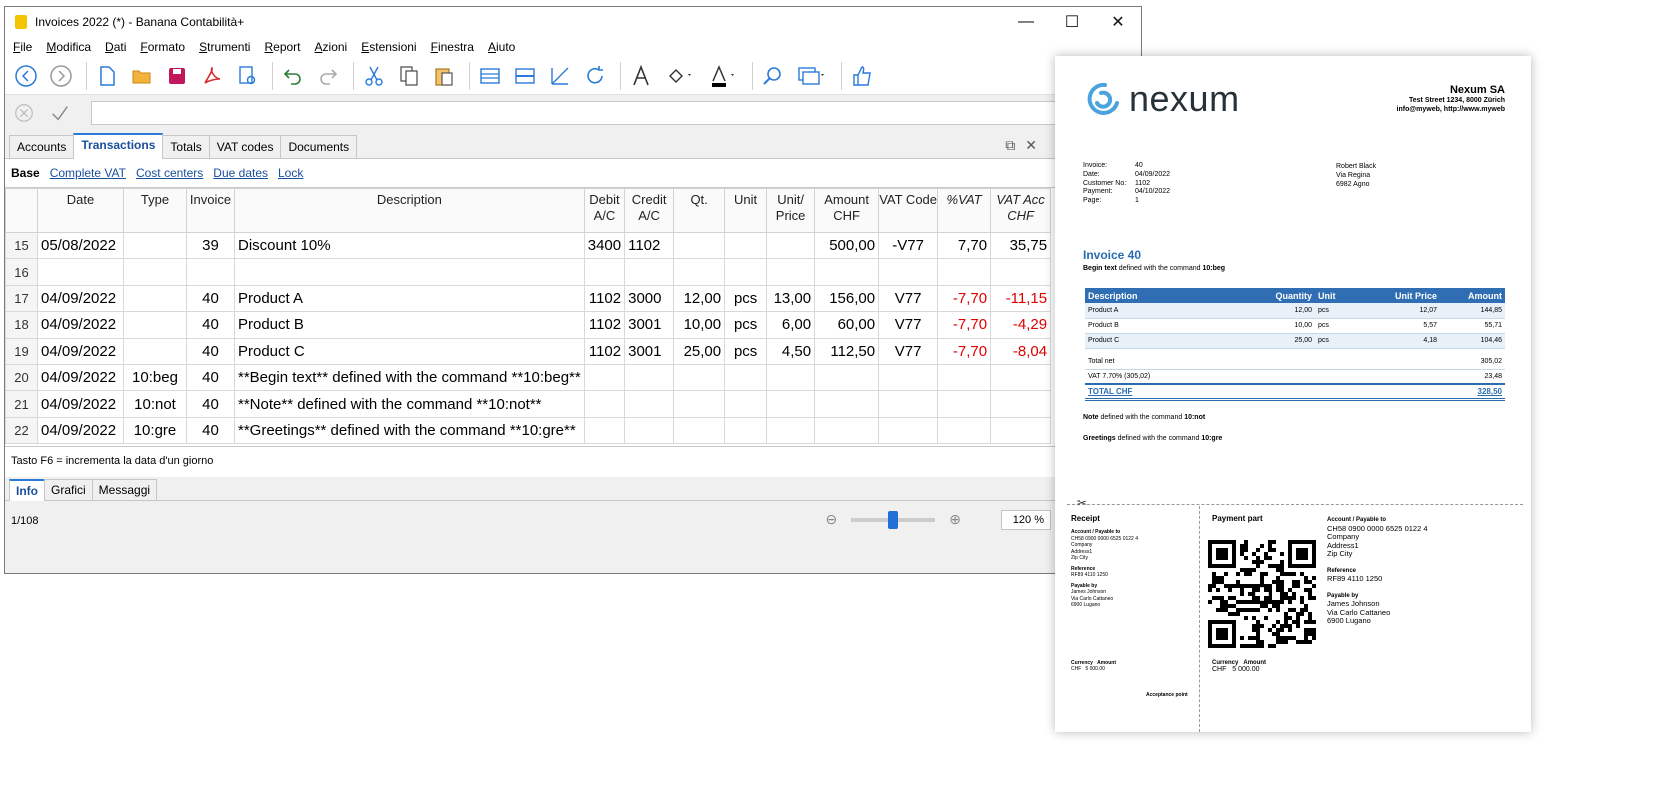 Image resolution: width=1660 pixels, height=806 pixels. I want to click on cell-amount: 60,00, so click(847, 325).